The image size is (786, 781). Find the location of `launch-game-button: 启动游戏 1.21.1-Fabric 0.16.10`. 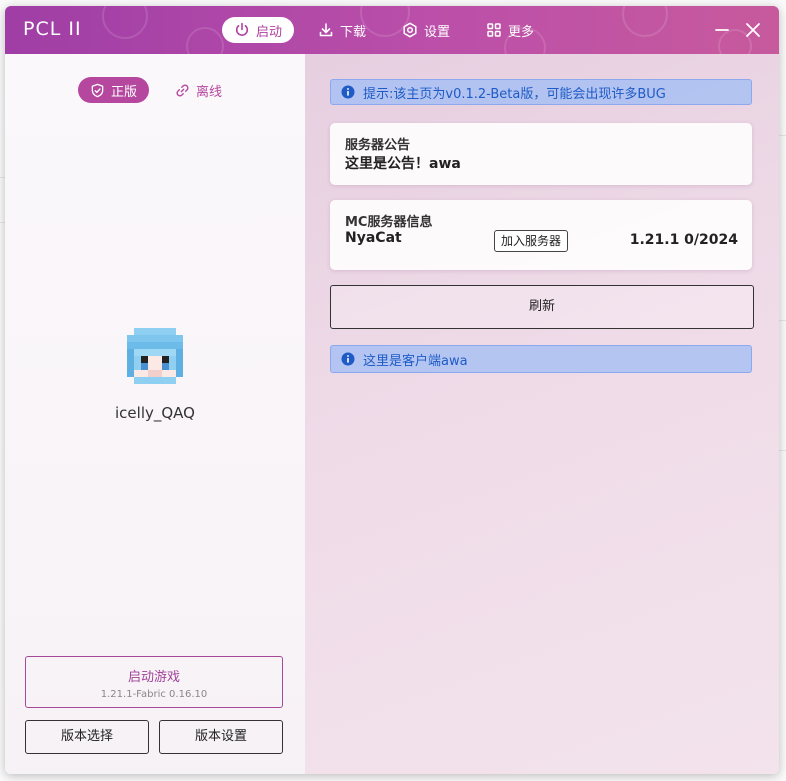

launch-game-button: 启动游戏 1.21.1-Fabric 0.16.10 is located at coordinates (154, 682).